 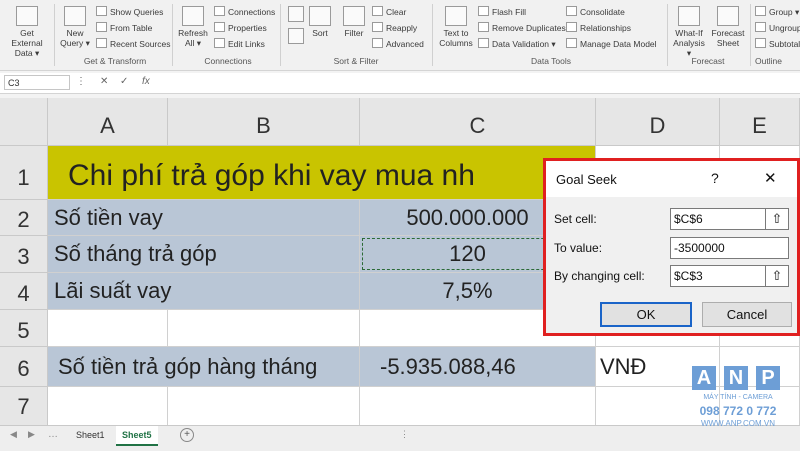 What do you see at coordinates (90, 435) in the screenshot?
I see `sheet-tab-sheet1: Sheet1` at bounding box center [90, 435].